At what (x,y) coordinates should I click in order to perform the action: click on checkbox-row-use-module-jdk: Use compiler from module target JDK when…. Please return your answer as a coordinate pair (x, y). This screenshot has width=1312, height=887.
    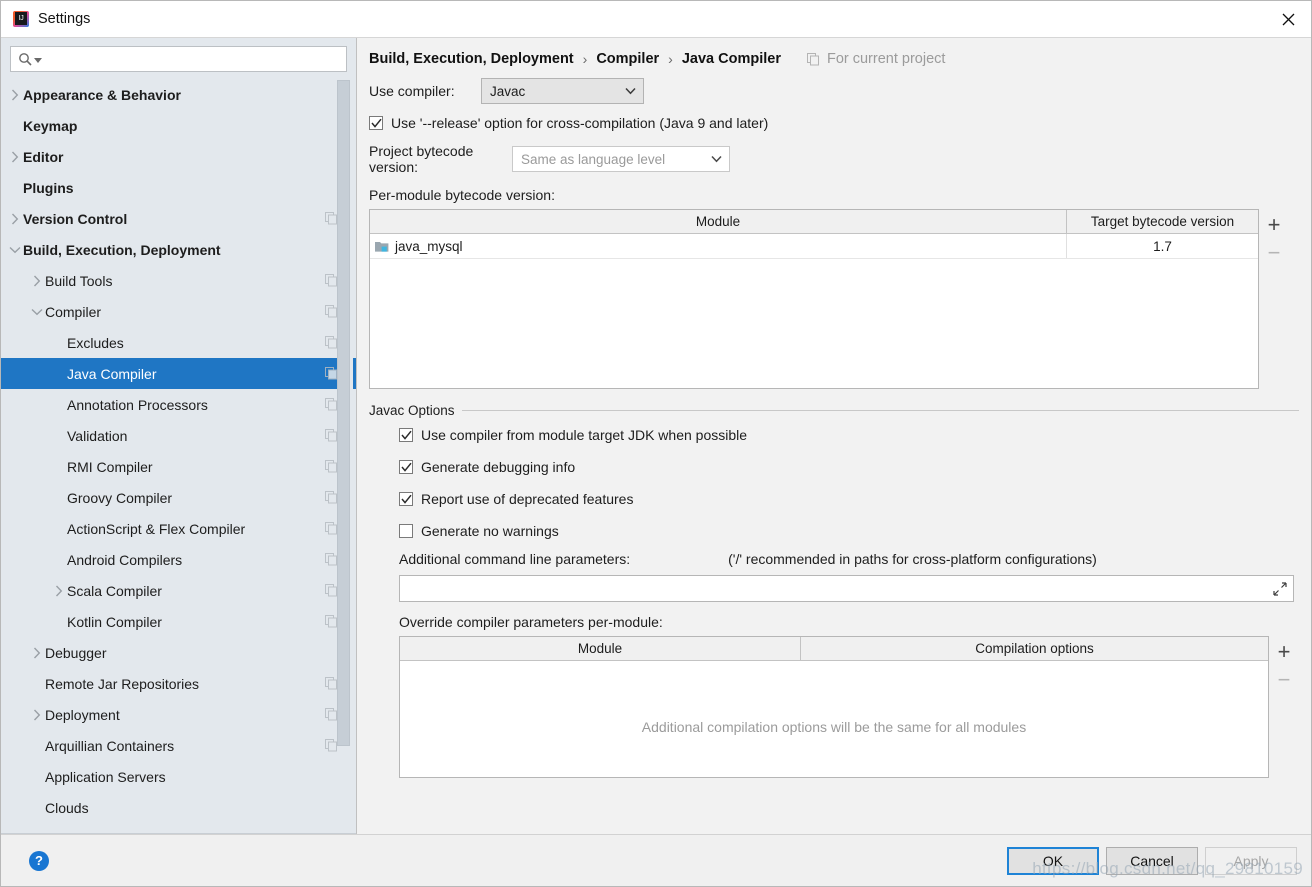
    Looking at the image, I should click on (849, 435).